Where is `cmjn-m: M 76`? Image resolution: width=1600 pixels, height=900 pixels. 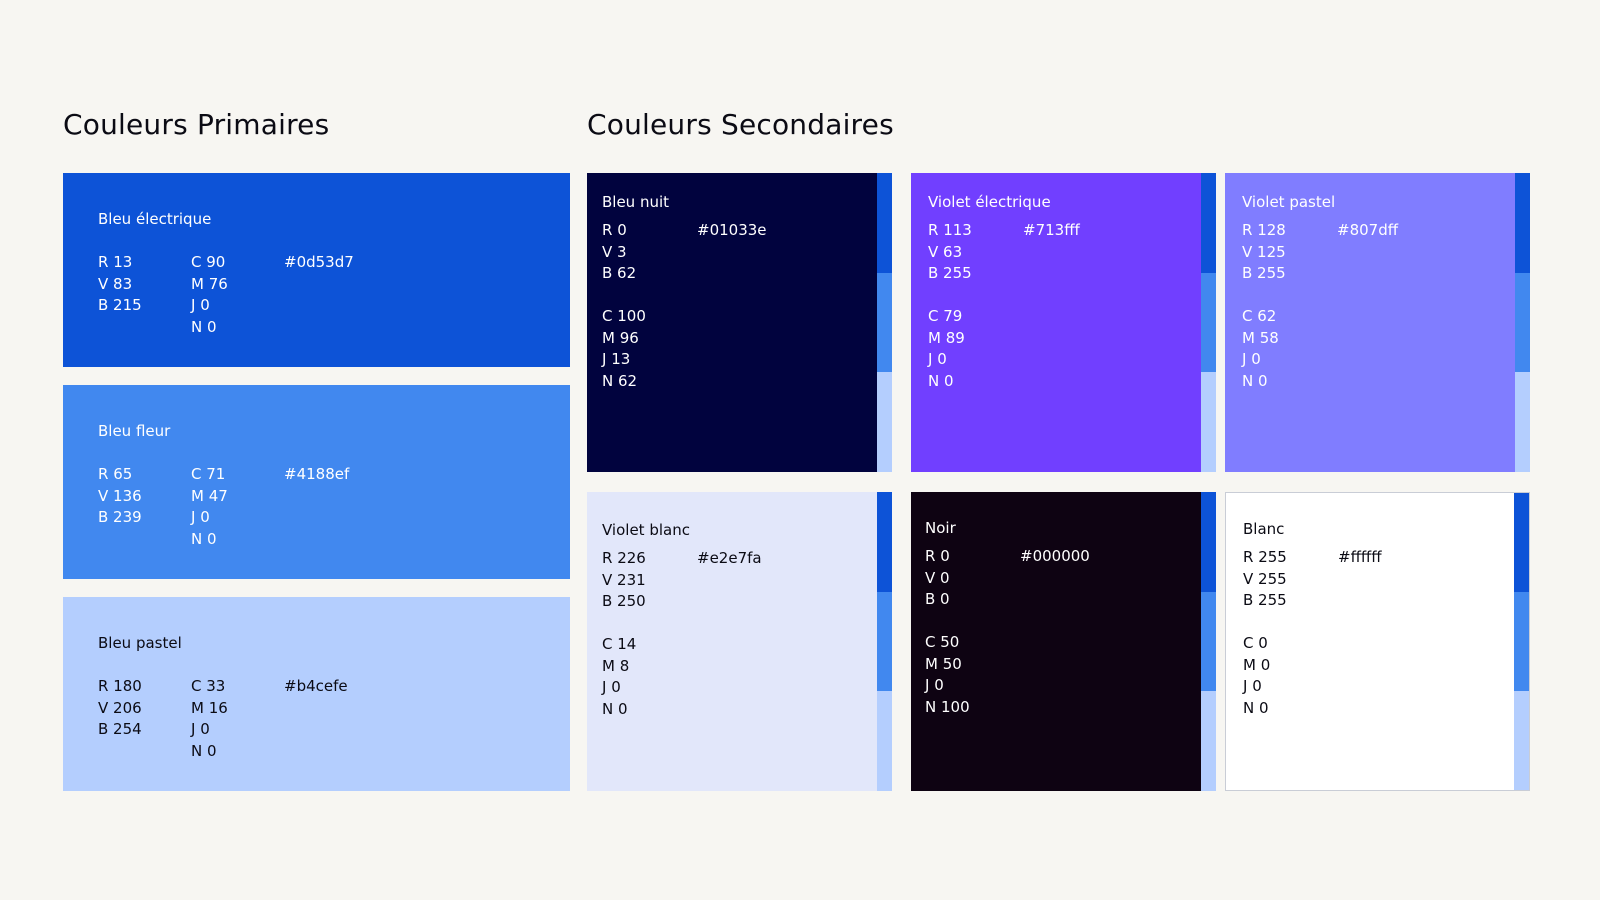 cmjn-m: M 76 is located at coordinates (209, 283).